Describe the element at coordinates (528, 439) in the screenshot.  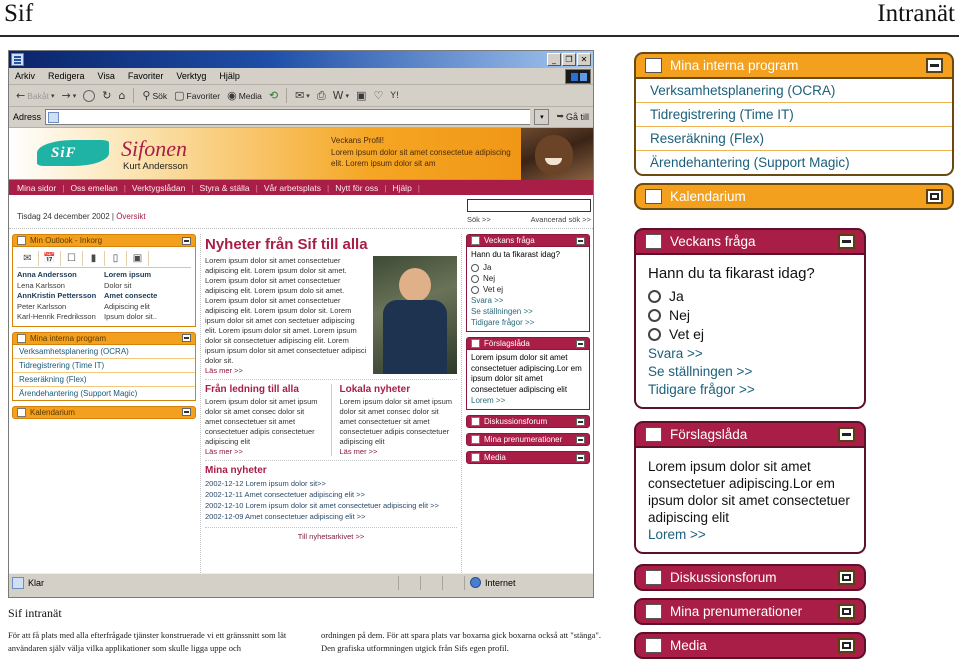
I see `panel-subscriptions-header: Mina prenumerationer` at that location.